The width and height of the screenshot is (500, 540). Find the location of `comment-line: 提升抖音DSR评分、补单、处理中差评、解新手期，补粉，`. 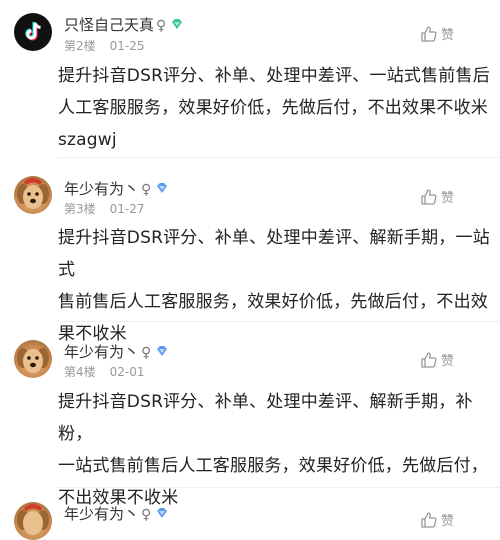

comment-line: 提升抖音DSR评分、补单、处理中差评、解新手期，补粉， is located at coordinates (265, 418).